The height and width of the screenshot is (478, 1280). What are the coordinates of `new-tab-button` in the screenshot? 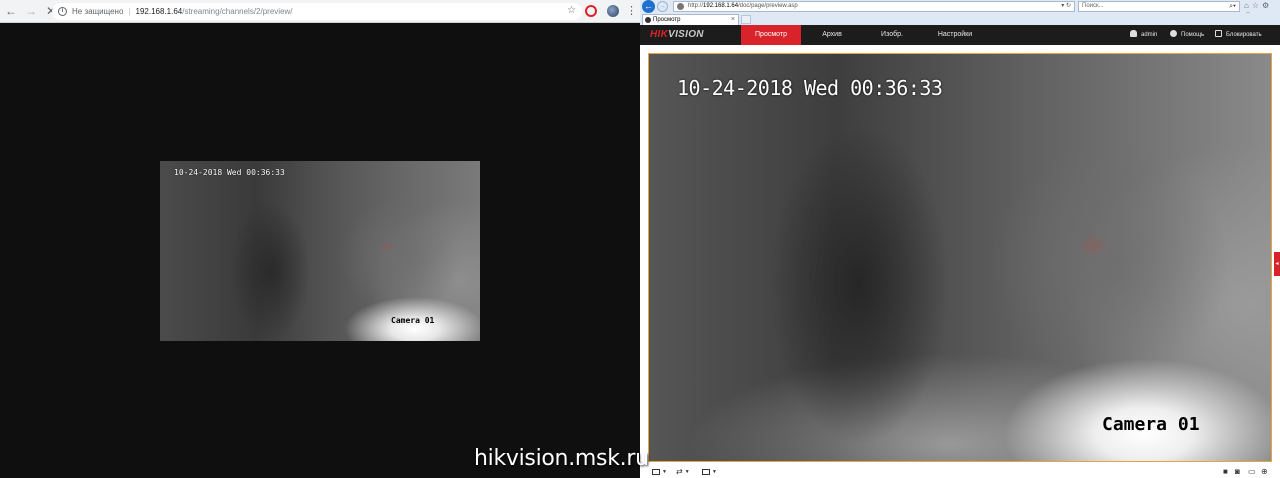 It's located at (746, 19).